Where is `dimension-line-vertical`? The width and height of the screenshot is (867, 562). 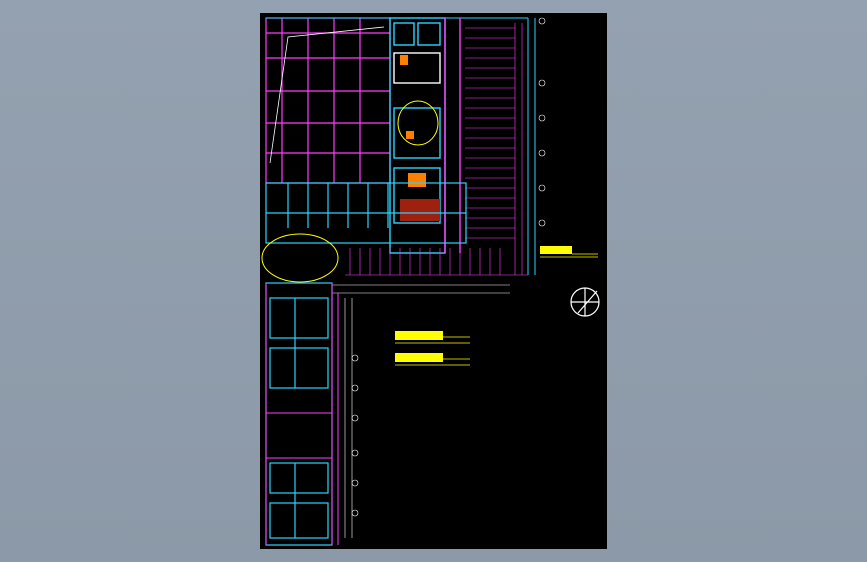 dimension-line-vertical is located at coordinates (348, 418).